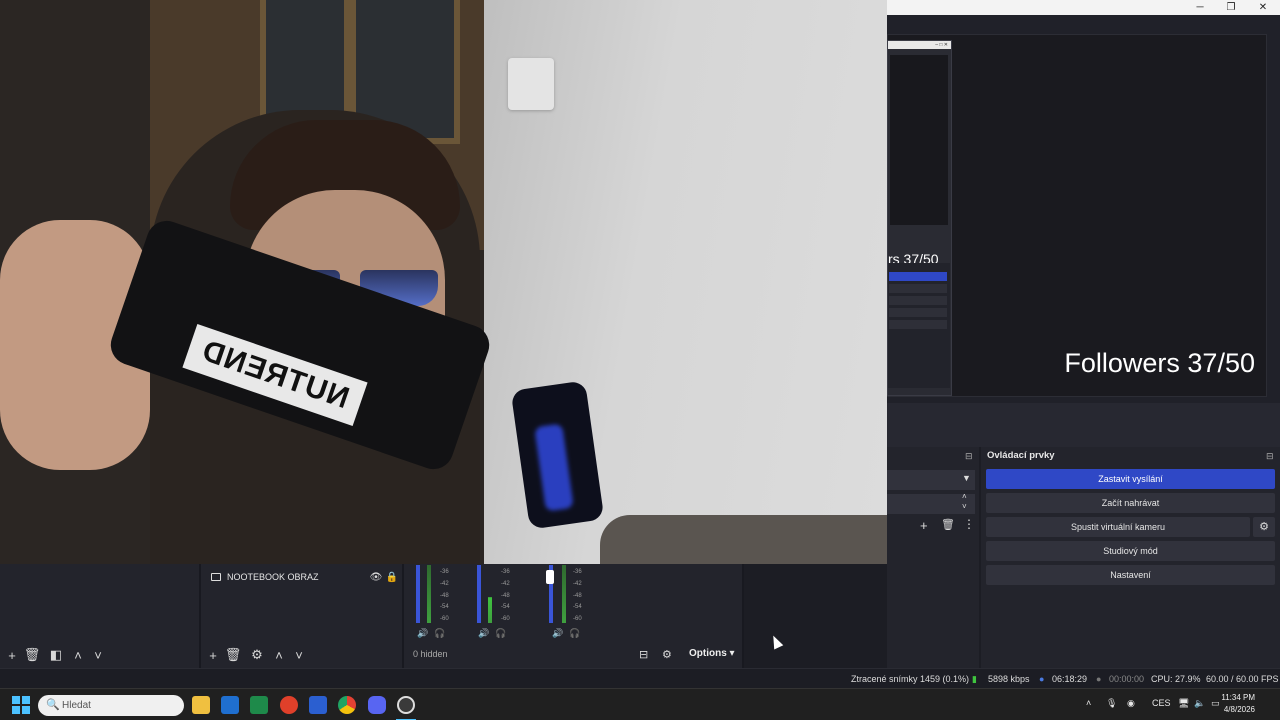  Describe the element at coordinates (910, 679) in the screenshot. I see `dropped-frames: Ztracené snímky 1459 (0.1%)` at that location.